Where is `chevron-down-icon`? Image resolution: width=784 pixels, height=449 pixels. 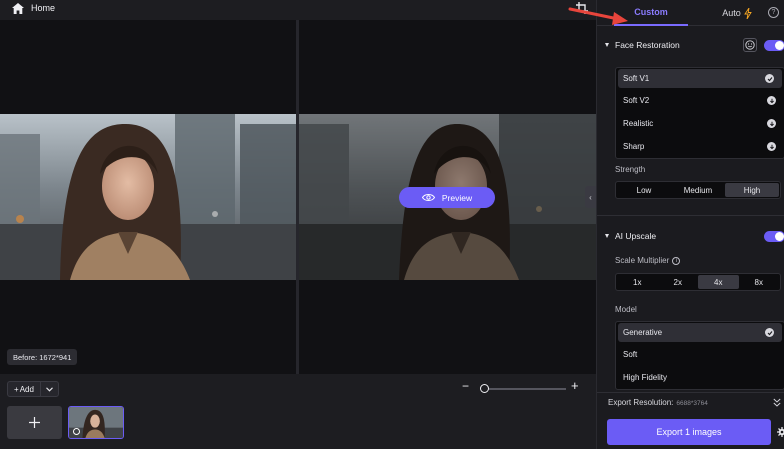
chevron-down-icon is located at coordinates (49, 389).